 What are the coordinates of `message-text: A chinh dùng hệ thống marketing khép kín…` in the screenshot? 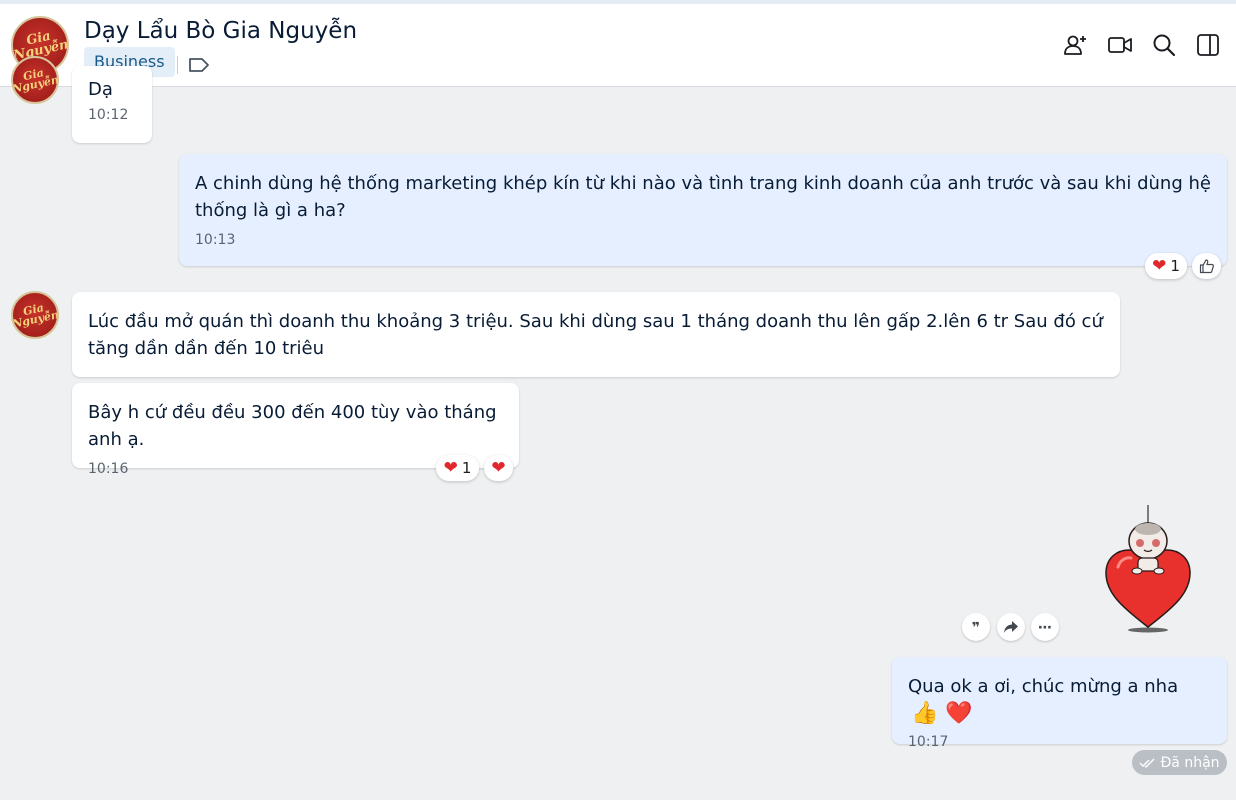 It's located at (703, 197).